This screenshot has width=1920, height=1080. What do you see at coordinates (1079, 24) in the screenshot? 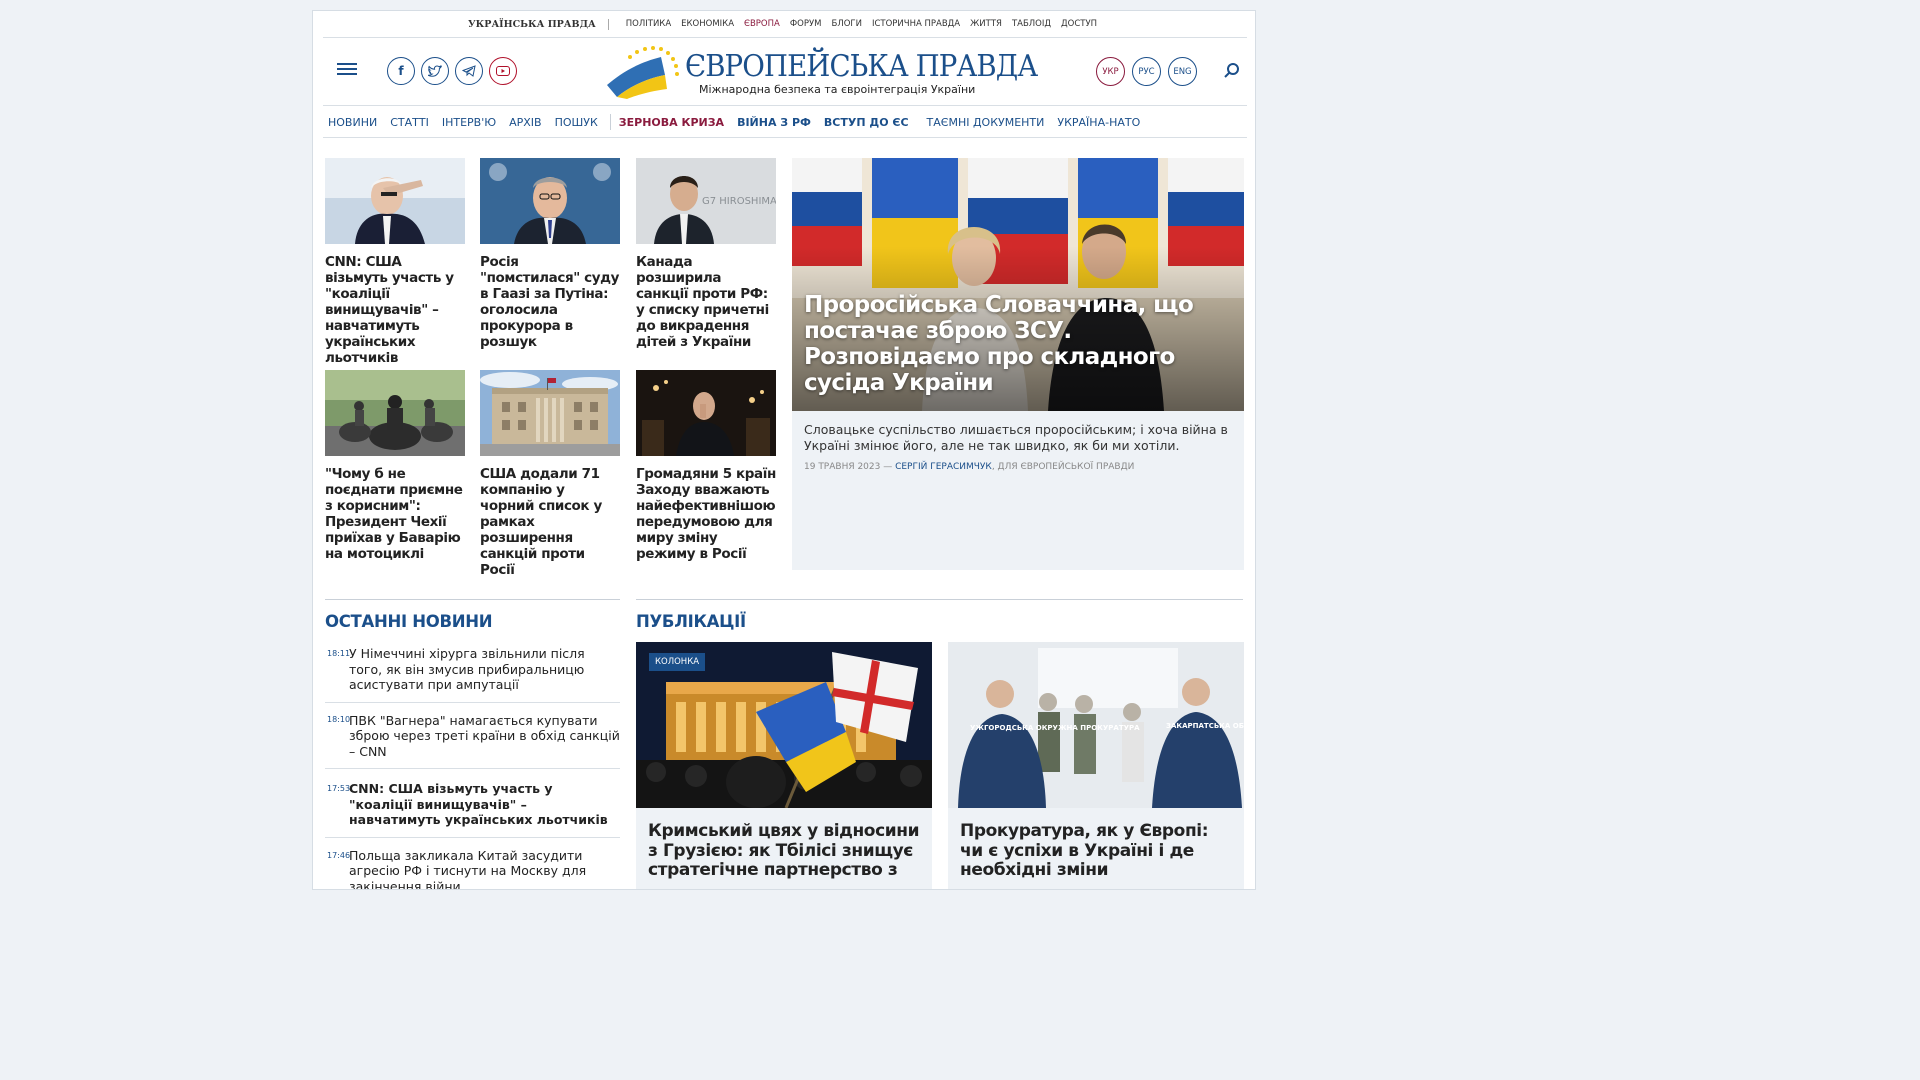
I see `top-link-access: ДОСТУП` at bounding box center [1079, 24].